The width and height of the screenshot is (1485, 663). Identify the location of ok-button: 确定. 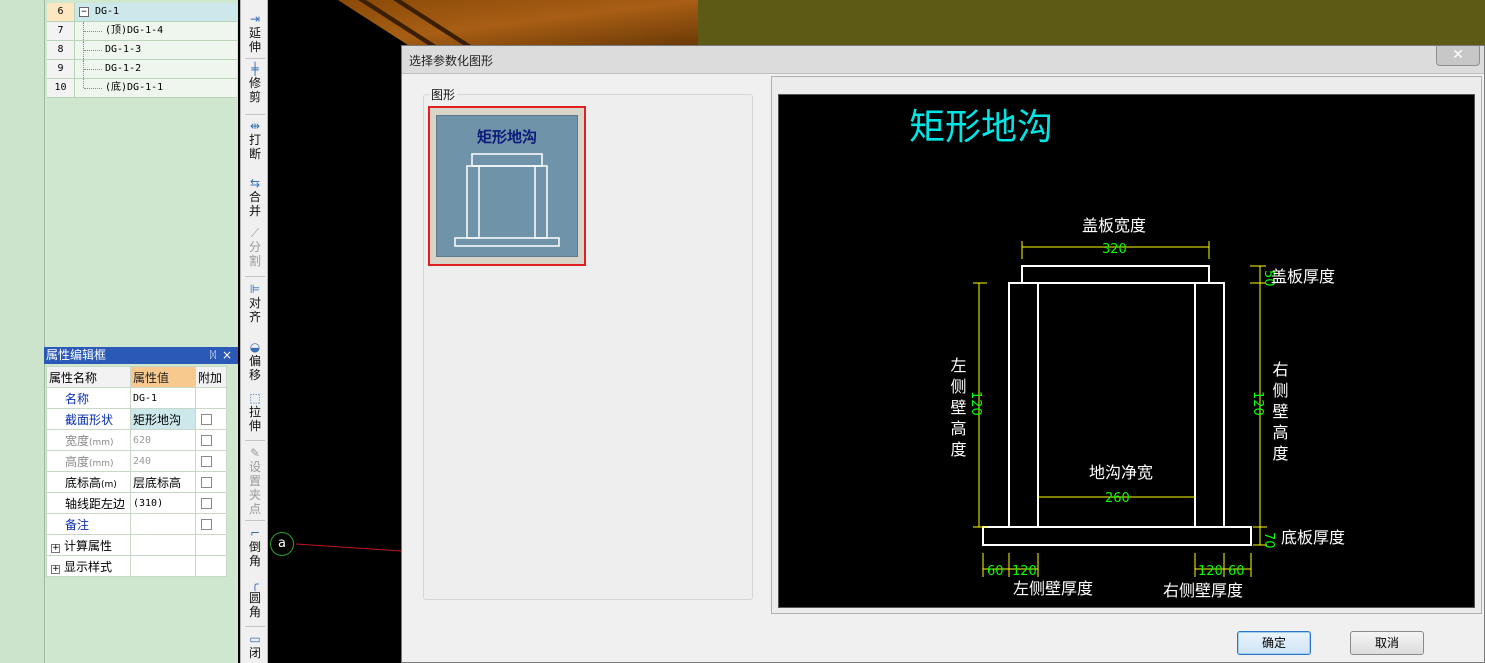
(1274, 643).